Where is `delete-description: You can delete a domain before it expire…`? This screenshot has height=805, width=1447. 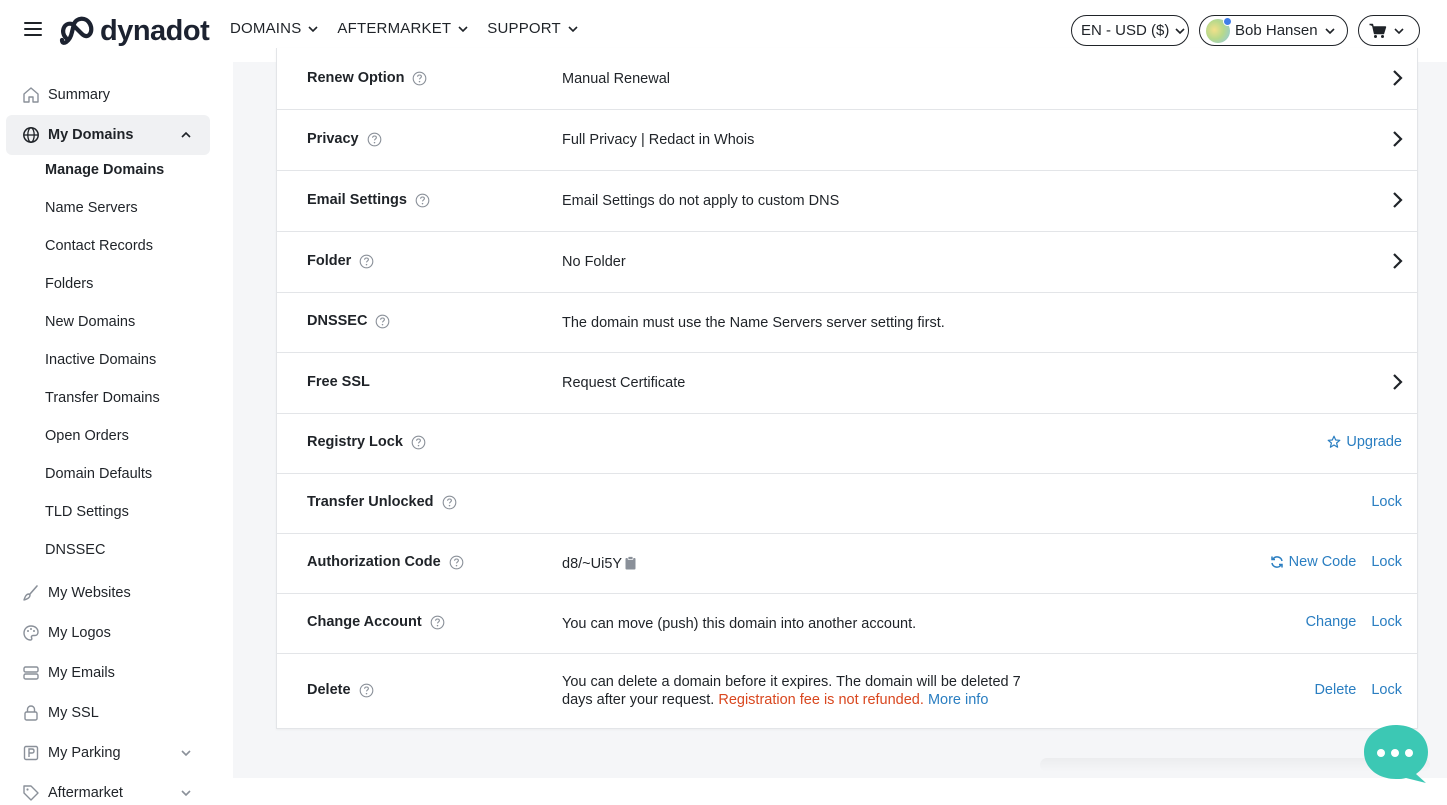 delete-description: You can delete a domain before it expire… is located at coordinates (791, 691).